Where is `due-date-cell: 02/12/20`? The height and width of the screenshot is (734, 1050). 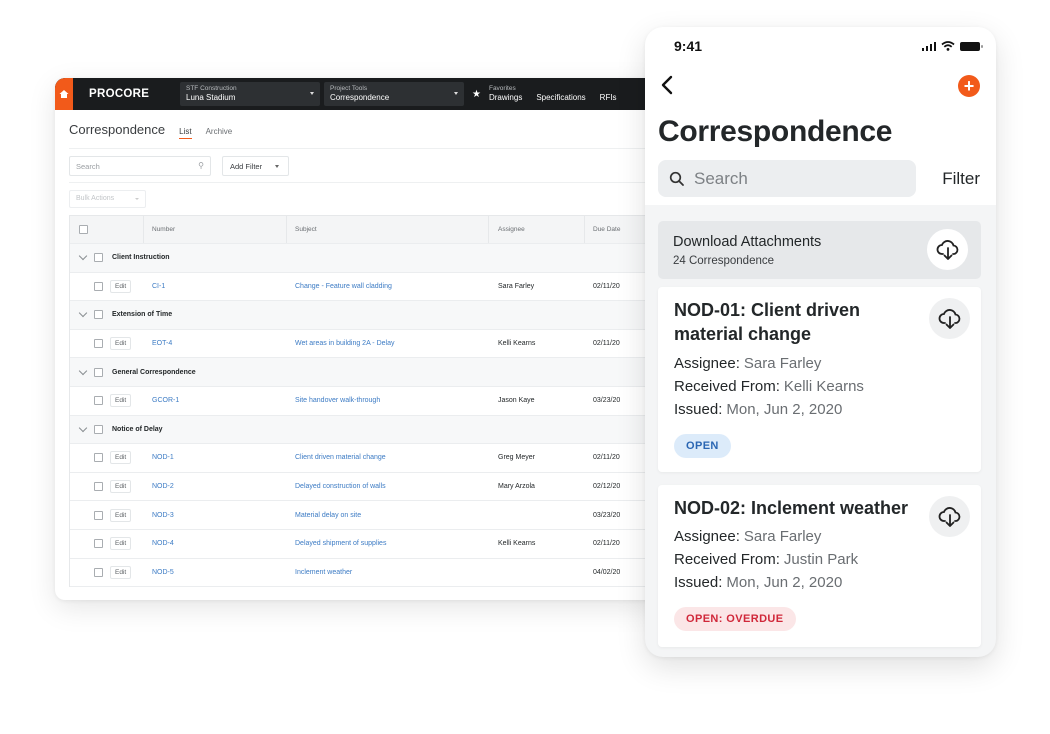 due-date-cell: 02/12/20 is located at coordinates (607, 487).